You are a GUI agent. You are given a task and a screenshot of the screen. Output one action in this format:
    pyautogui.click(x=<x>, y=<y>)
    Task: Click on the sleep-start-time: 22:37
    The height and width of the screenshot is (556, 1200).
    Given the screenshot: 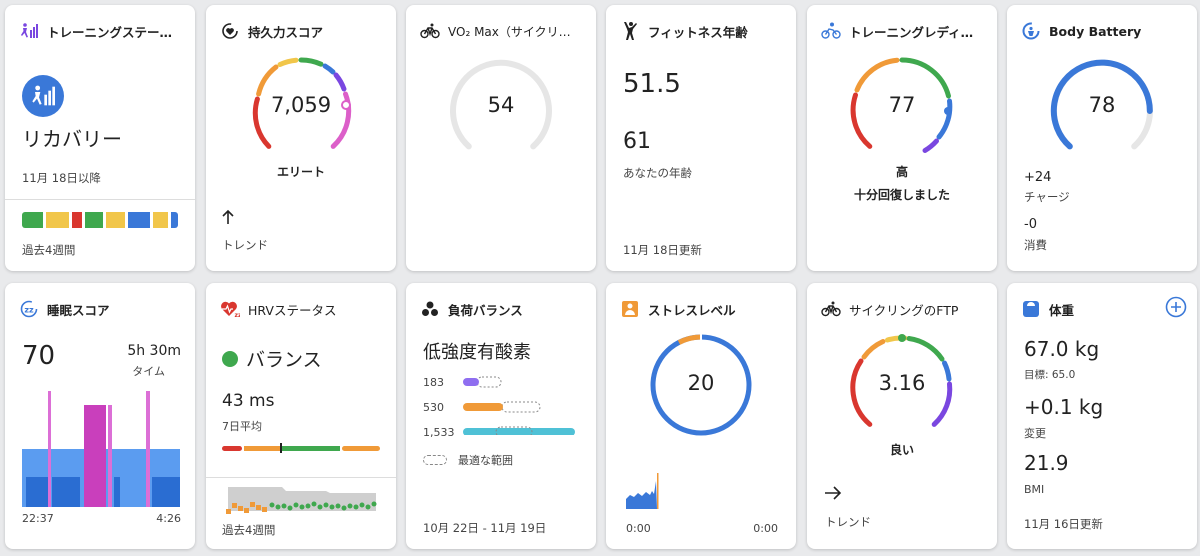 What is the action you would take?
    pyautogui.click(x=38, y=518)
    